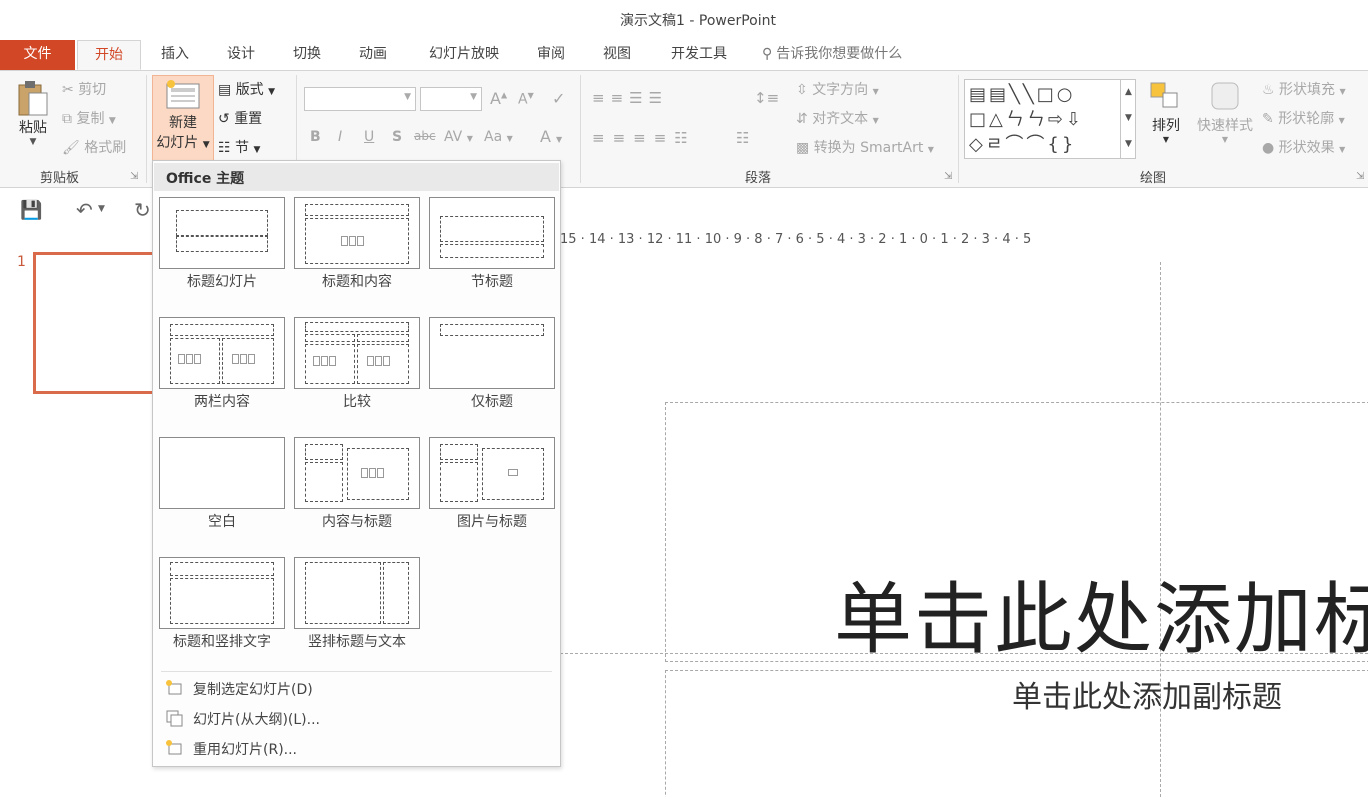 The height and width of the screenshot is (797, 1368). Describe the element at coordinates (526, 99) in the screenshot. I see `shrink-font-button: A▼` at that location.